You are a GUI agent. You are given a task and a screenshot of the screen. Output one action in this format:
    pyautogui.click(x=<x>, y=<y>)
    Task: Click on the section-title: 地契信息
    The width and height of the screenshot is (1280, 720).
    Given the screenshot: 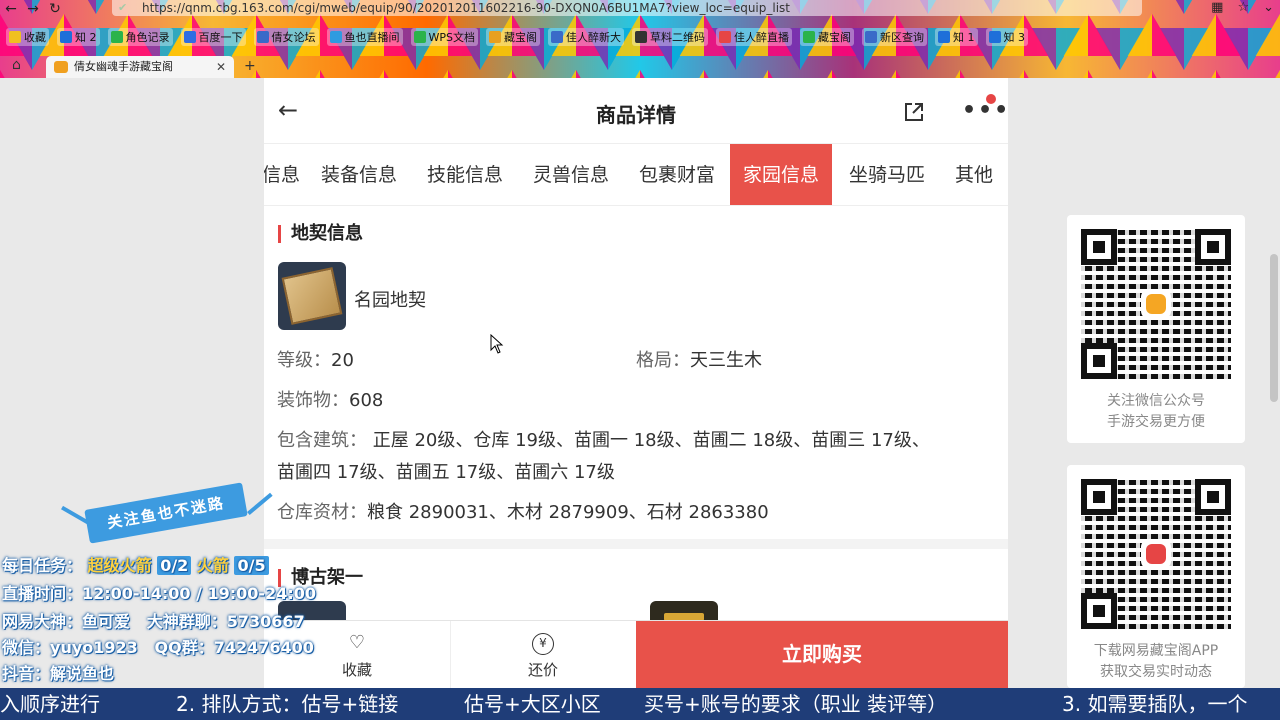 What is the action you would take?
    pyautogui.click(x=320, y=234)
    